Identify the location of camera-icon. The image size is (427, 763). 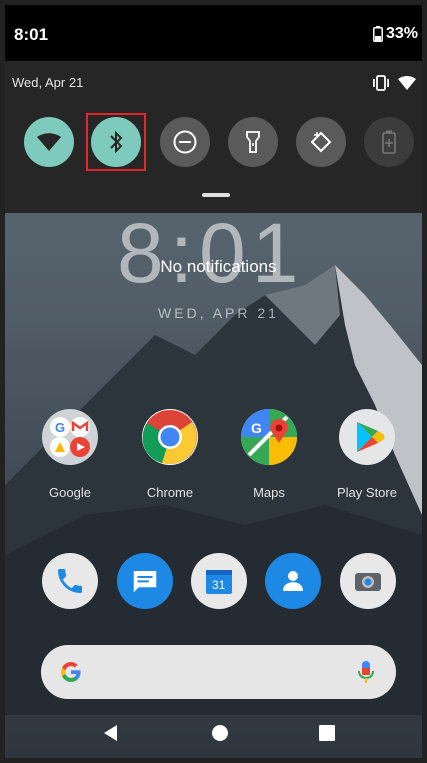
(368, 582).